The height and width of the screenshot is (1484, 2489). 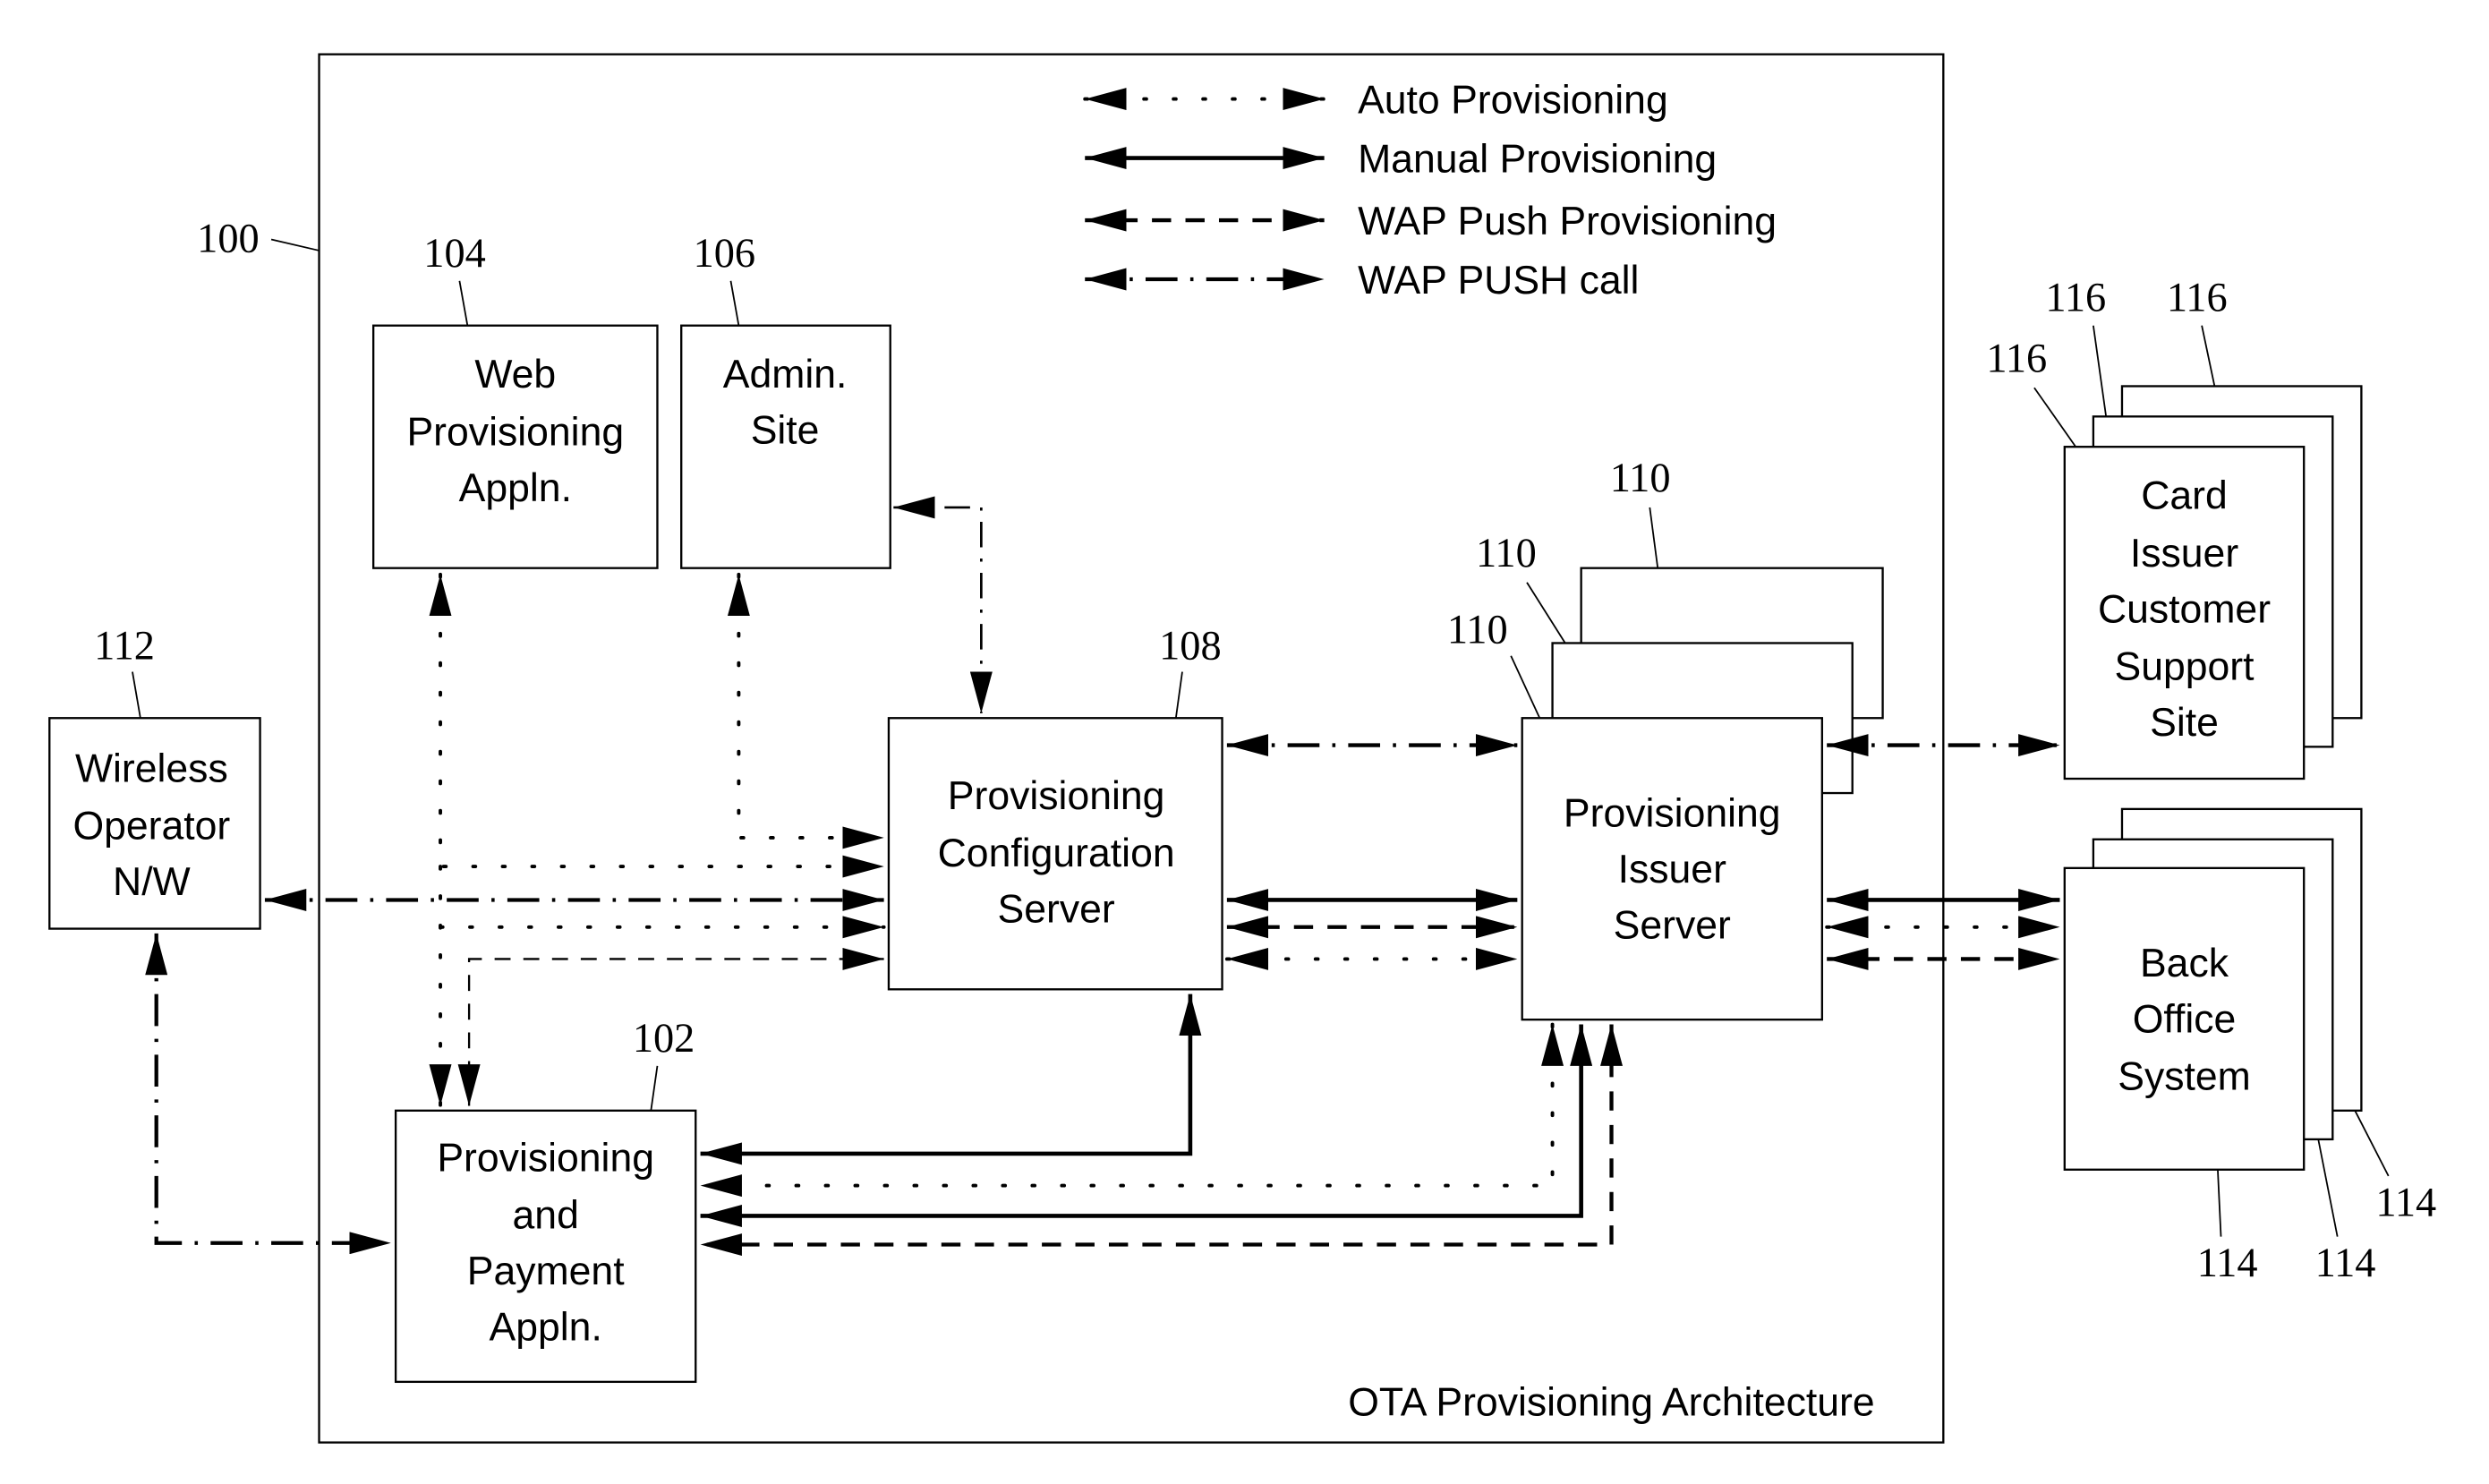 What do you see at coordinates (1513, 101) in the screenshot?
I see `legend-label-auto: Auto Provisioning` at bounding box center [1513, 101].